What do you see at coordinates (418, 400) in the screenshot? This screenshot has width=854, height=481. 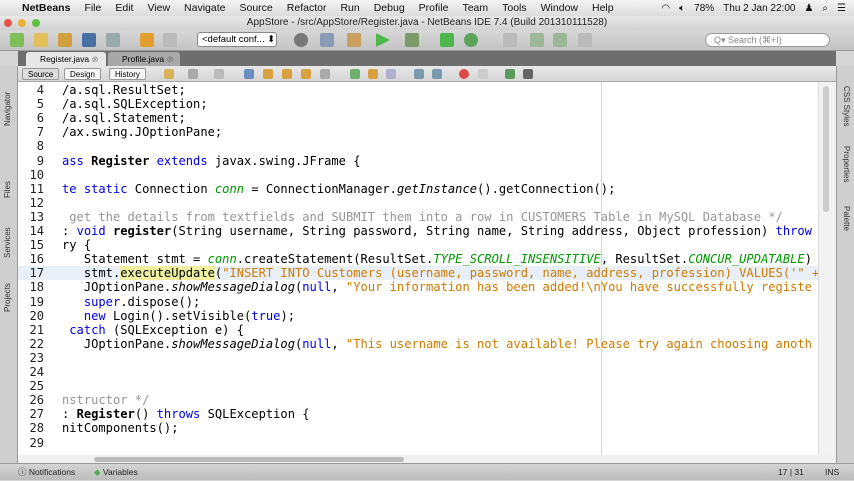 I see `code-line: 26 nstructor */` at bounding box center [418, 400].